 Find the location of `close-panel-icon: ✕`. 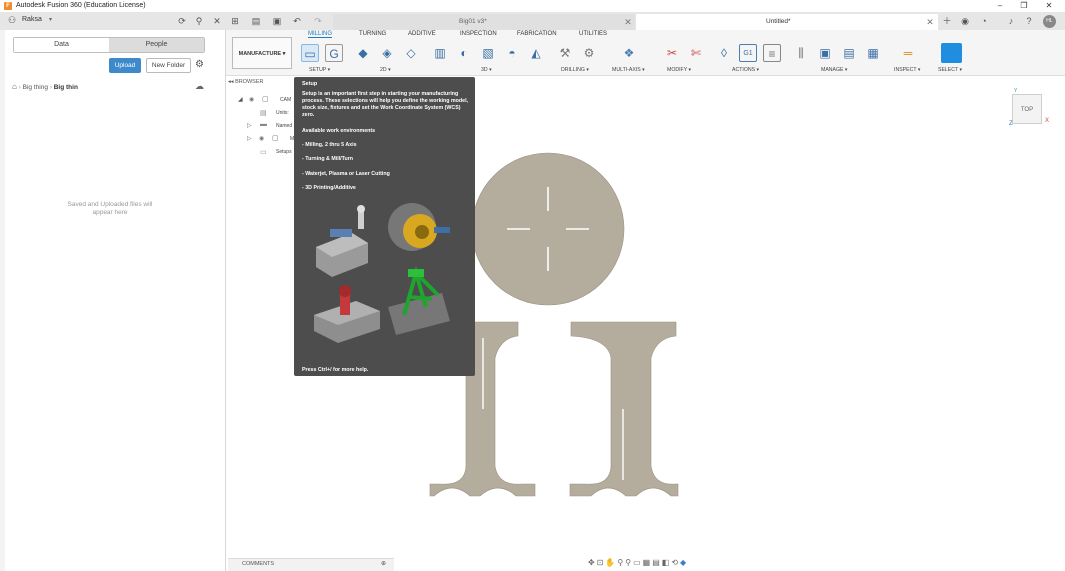

close-panel-icon: ✕ is located at coordinates (217, 21).